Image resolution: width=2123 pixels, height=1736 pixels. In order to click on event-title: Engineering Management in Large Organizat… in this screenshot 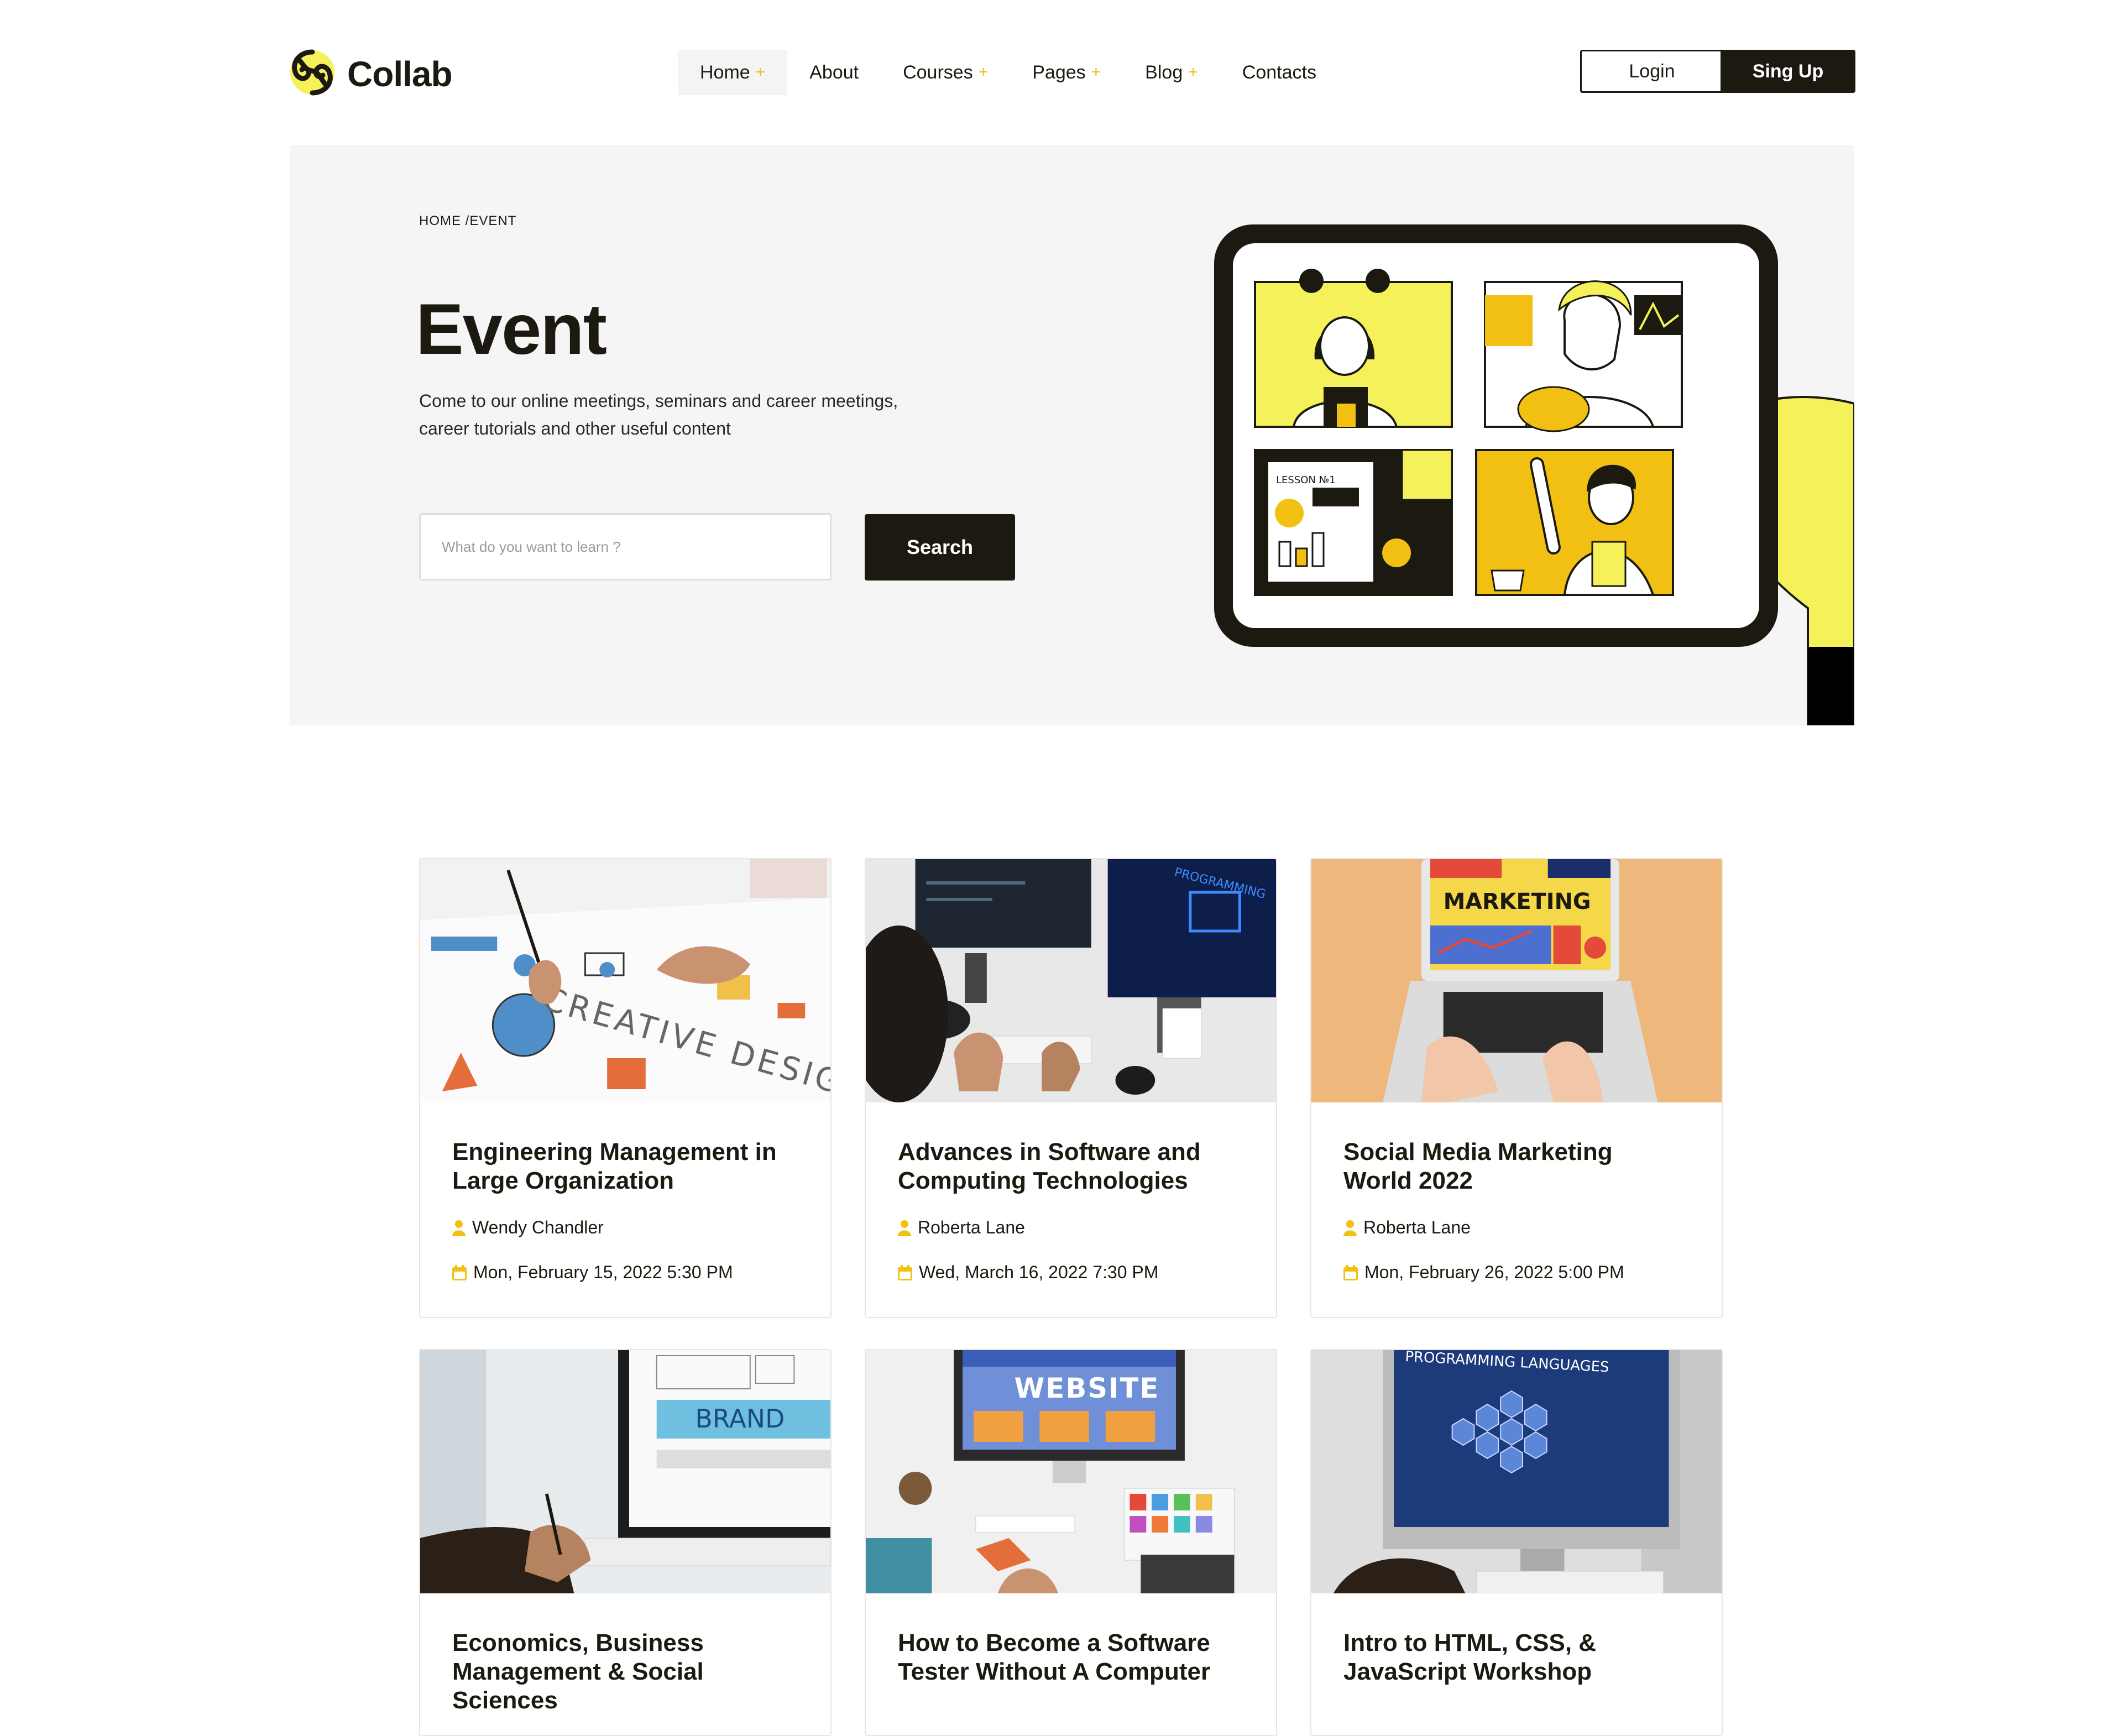, I will do `click(625, 1166)`.